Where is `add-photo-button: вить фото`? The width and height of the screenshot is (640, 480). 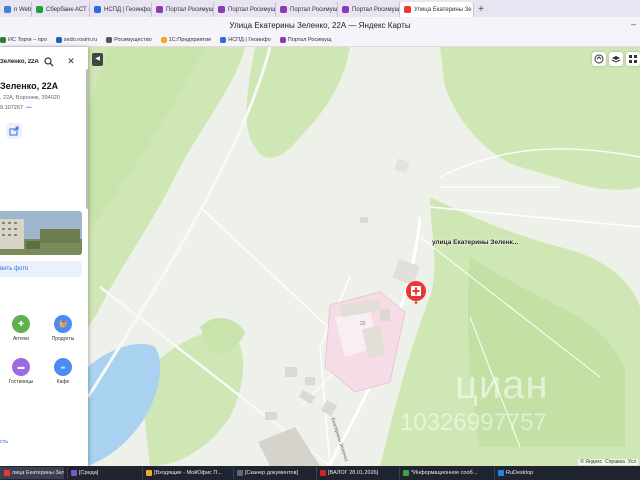
add-photo-button: вить фото is located at coordinates (41, 269).